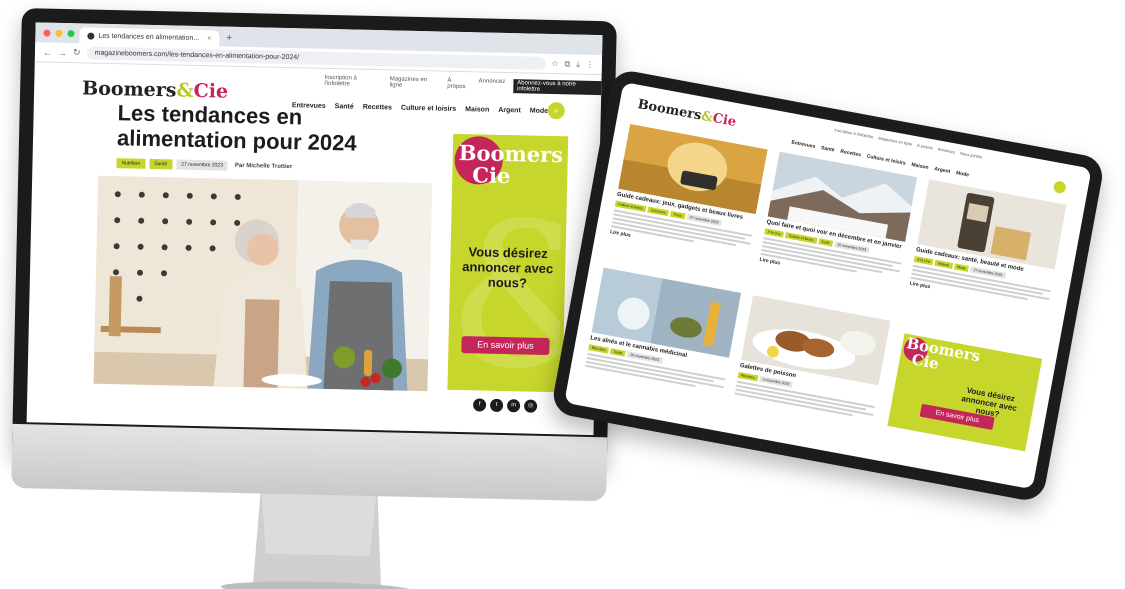 The image size is (1125, 589). What do you see at coordinates (479, 405) in the screenshot?
I see `facebook-icon: f` at bounding box center [479, 405].